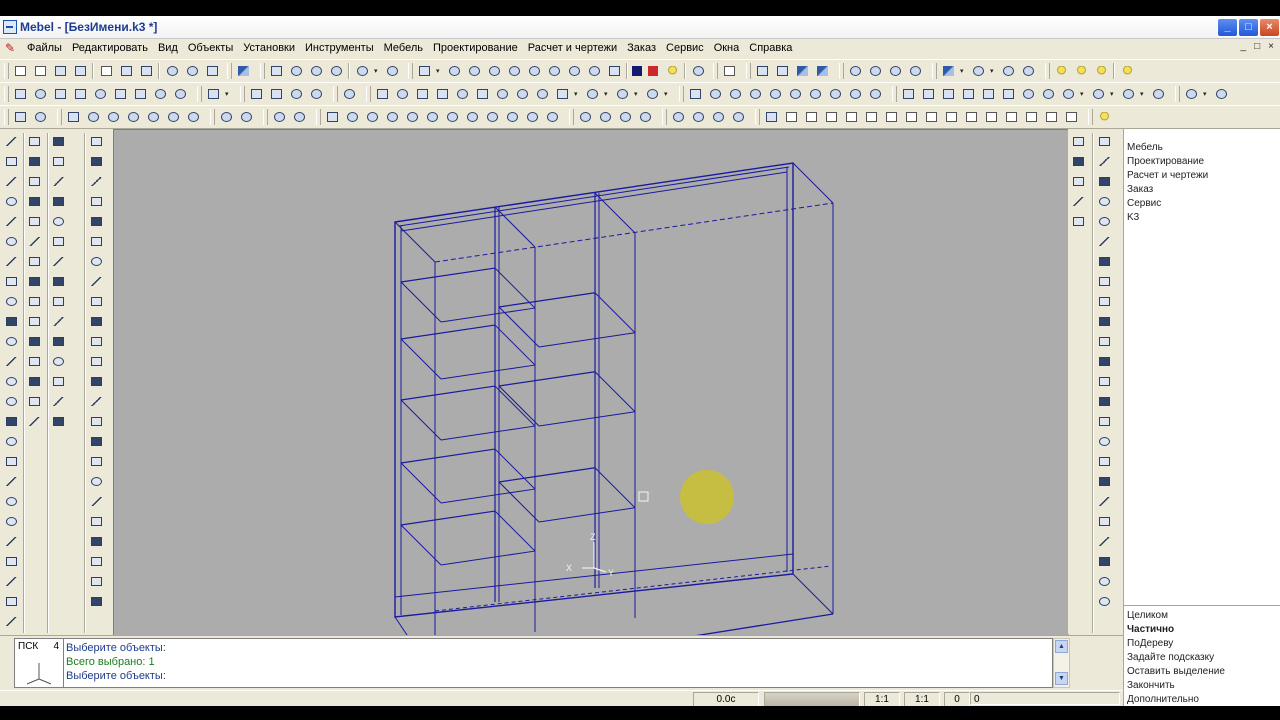 The height and width of the screenshot is (720, 1280). What do you see at coordinates (988, 94) in the screenshot?
I see `tb2-tool-6-4-icon` at bounding box center [988, 94].